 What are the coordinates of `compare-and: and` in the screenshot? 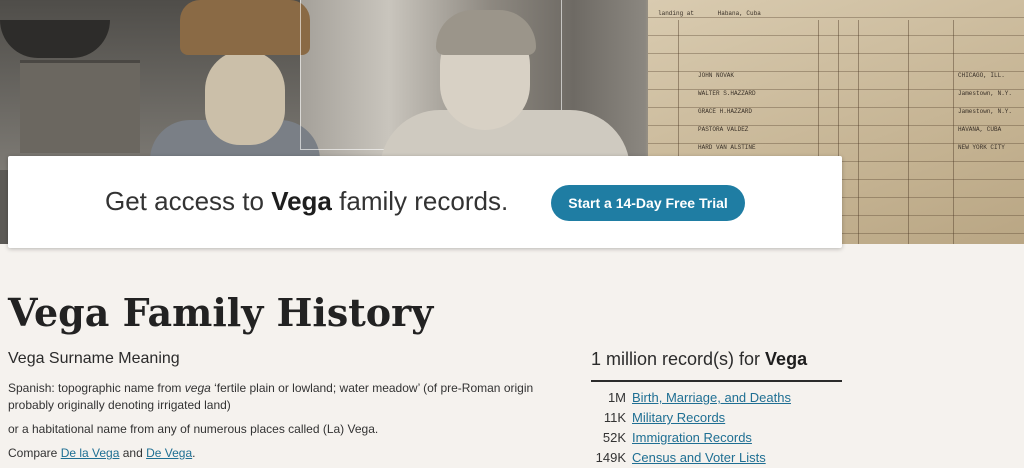 It's located at (133, 453).